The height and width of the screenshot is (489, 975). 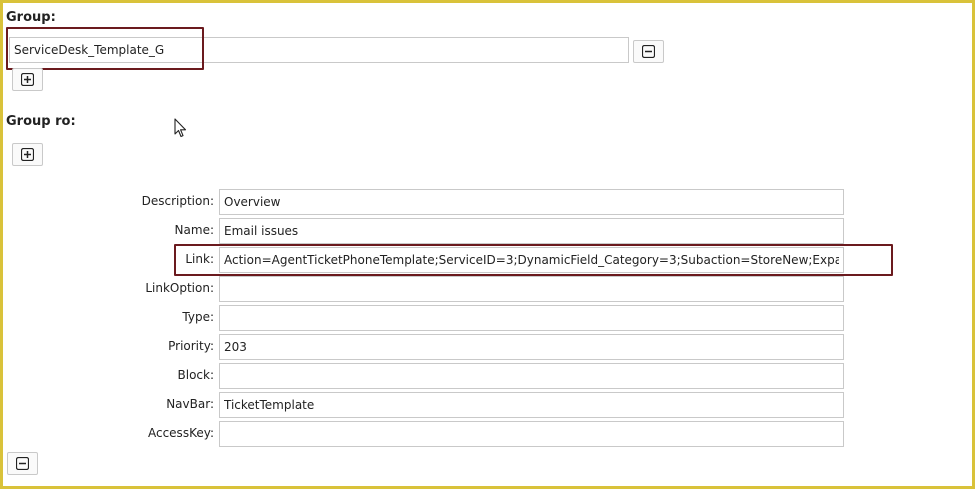 I want to click on name-label: Name:, so click(x=194, y=230).